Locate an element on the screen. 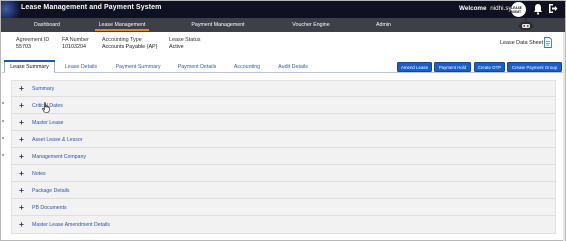 The image size is (566, 241). accordion-label: PB Documents is located at coordinates (49, 208).